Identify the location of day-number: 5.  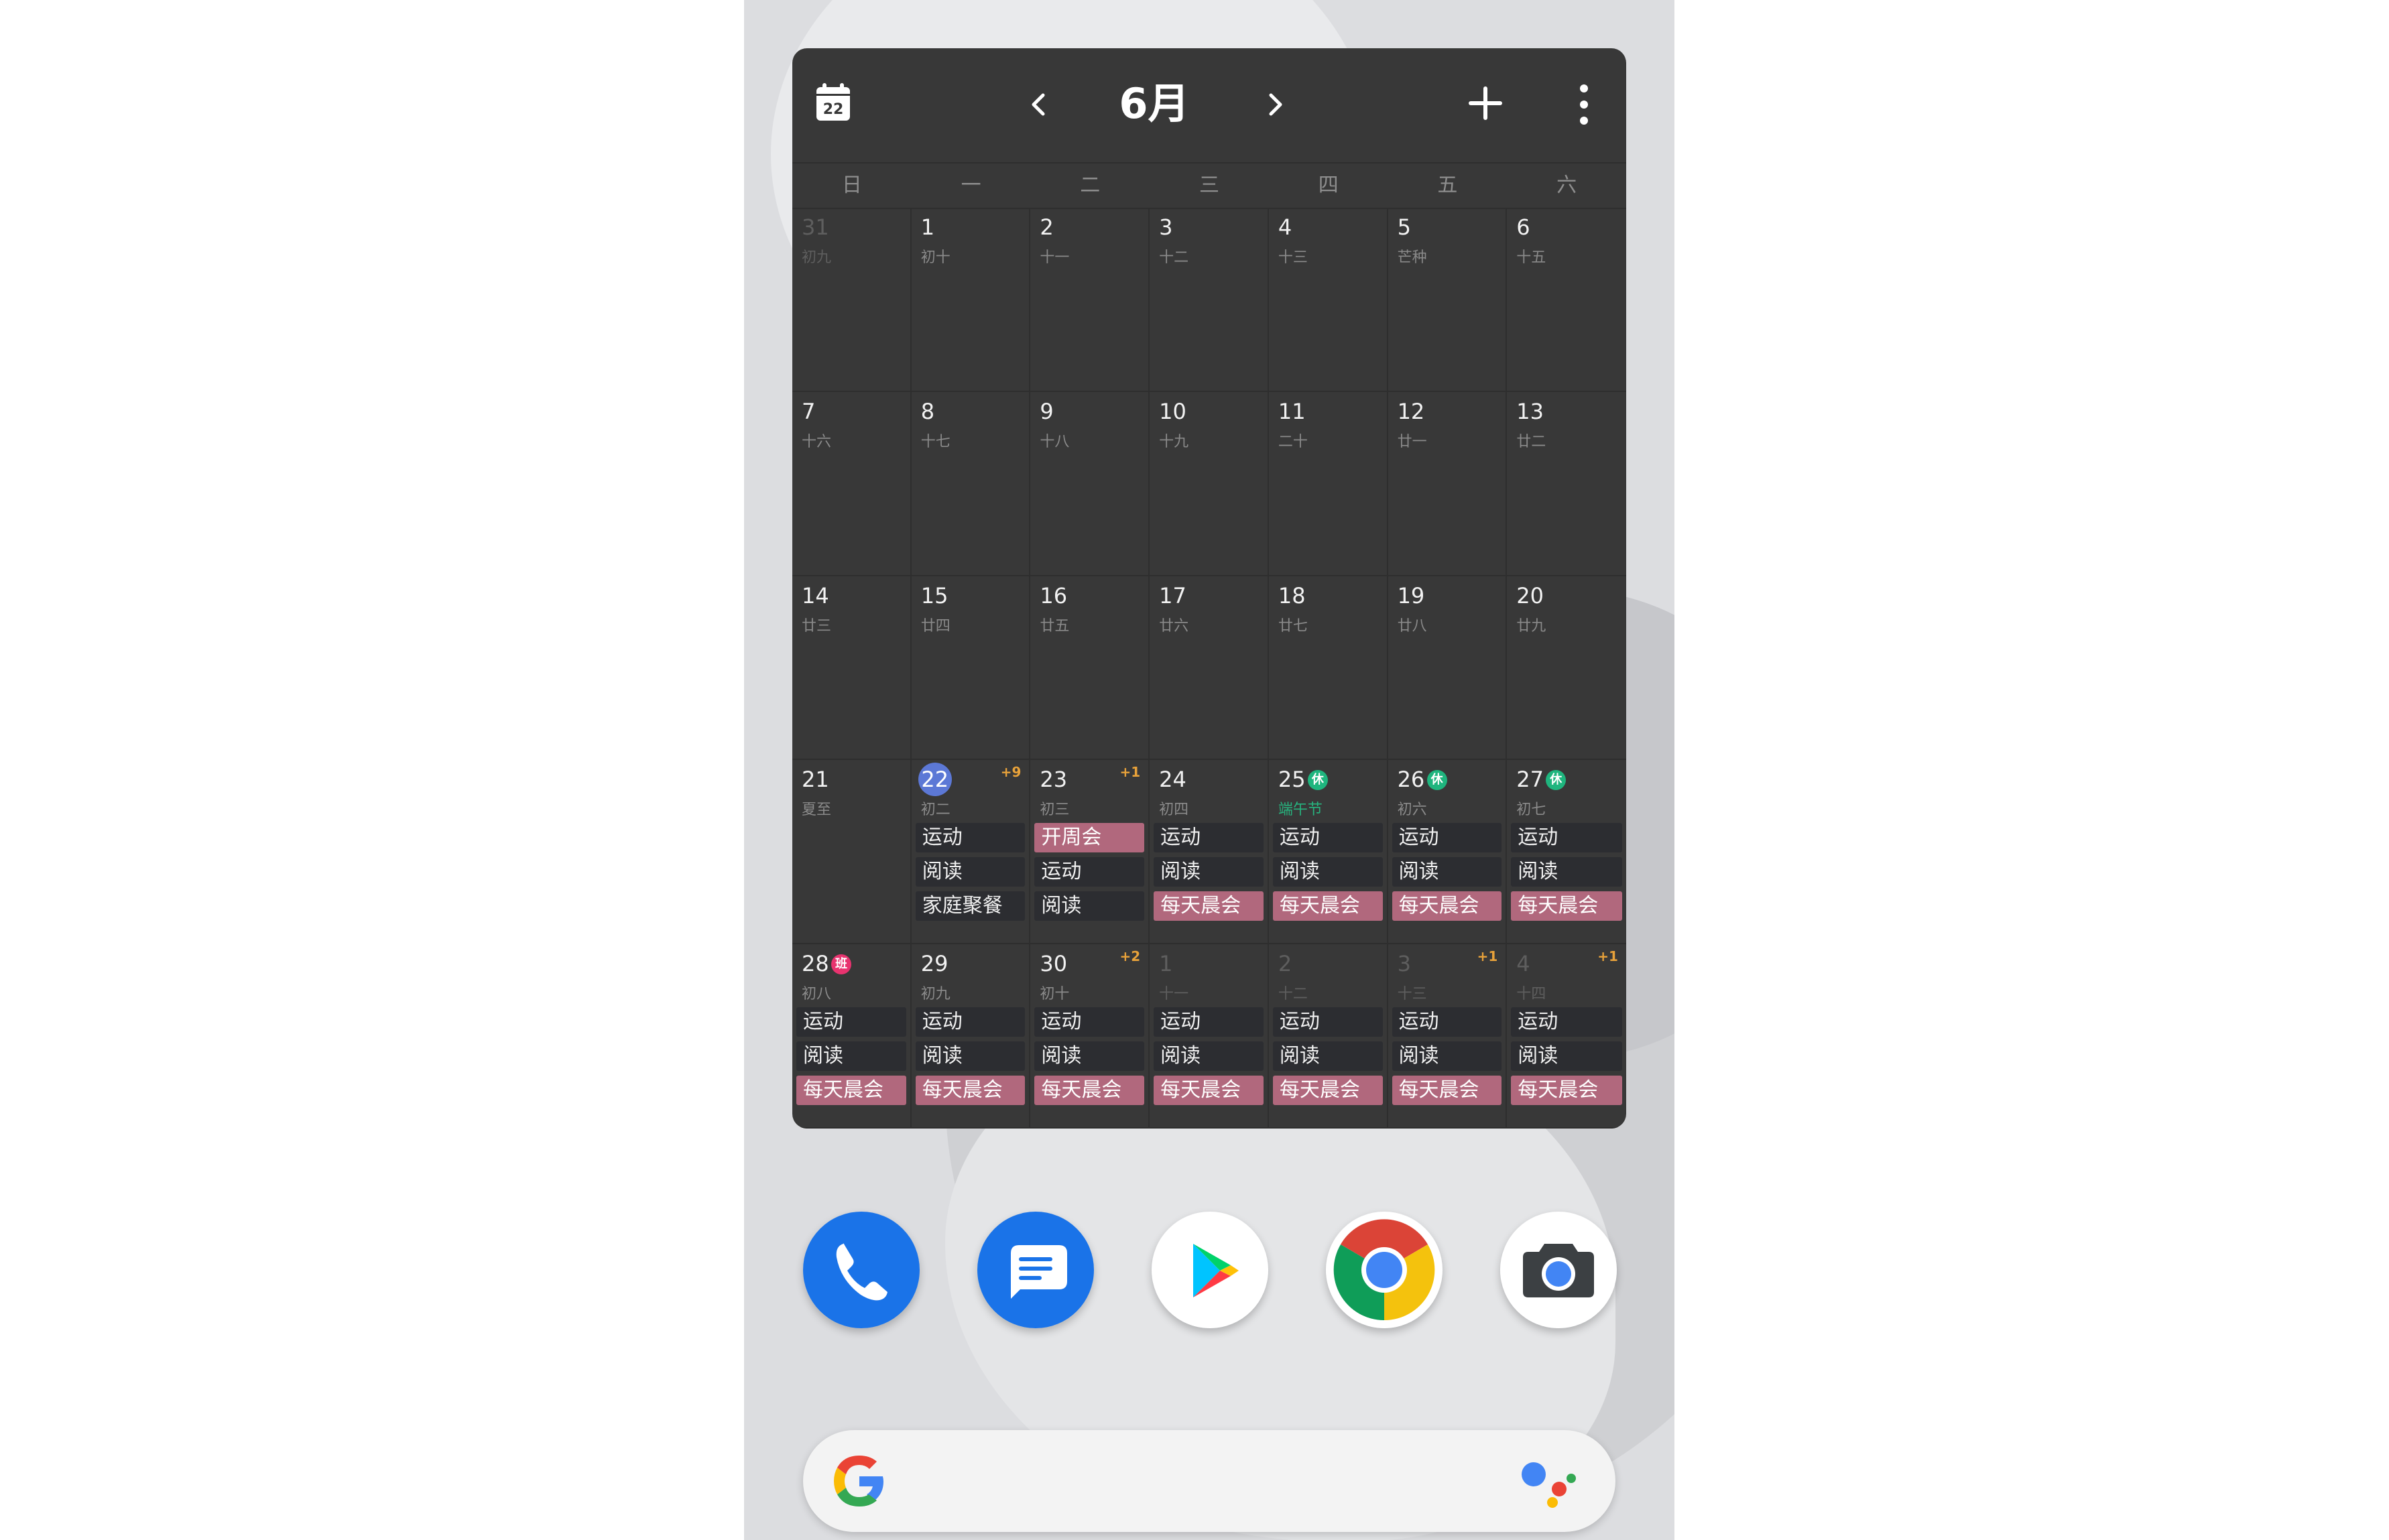
(1404, 227).